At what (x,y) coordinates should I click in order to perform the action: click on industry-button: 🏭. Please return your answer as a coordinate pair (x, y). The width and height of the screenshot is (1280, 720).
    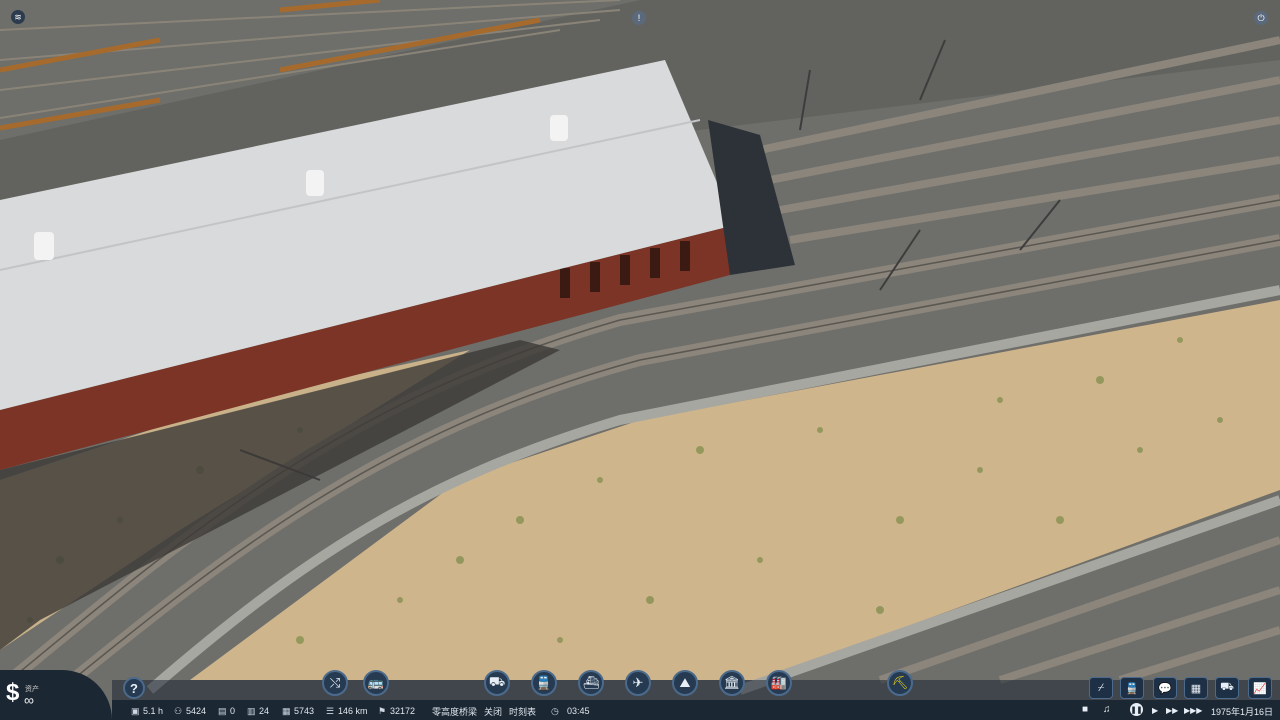
    Looking at the image, I should click on (779, 683).